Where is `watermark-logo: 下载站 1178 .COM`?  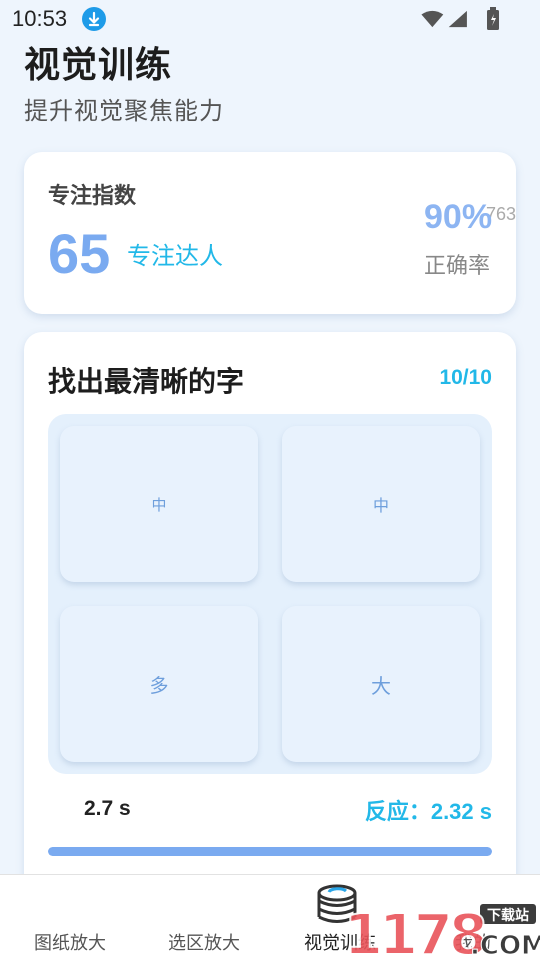
watermark-logo: 下载站 1178 .COM is located at coordinates (441, 931).